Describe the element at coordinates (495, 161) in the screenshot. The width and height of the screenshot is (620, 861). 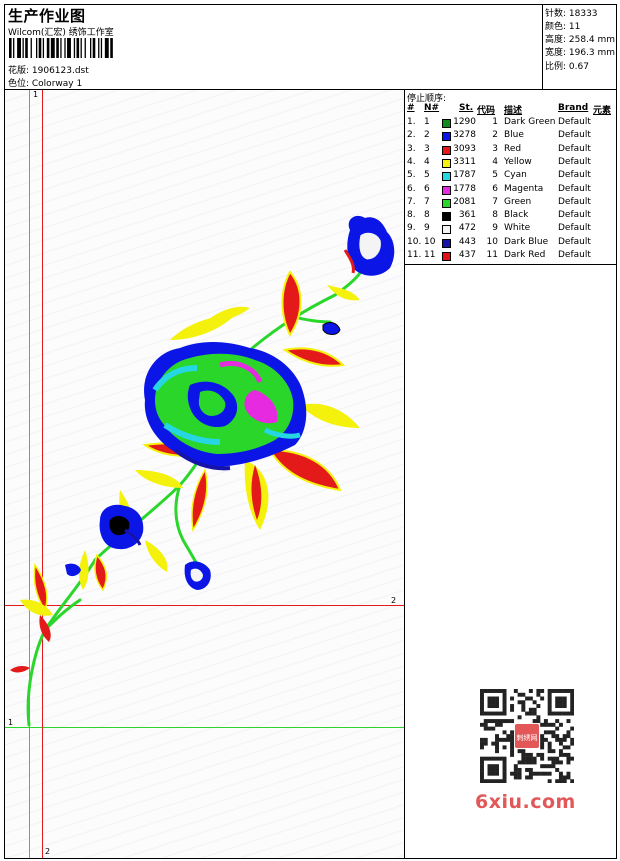
I see `stop-cell-code: 4` at that location.